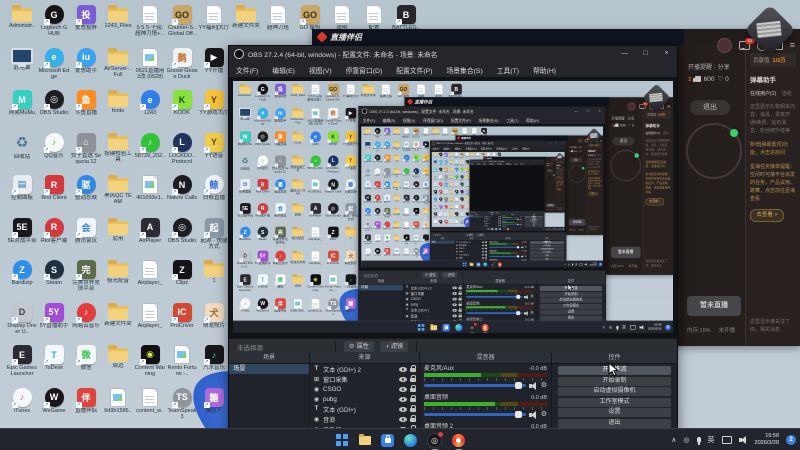 The image size is (800, 450). Describe the element at coordinates (86, 280) in the screenshot. I see `desktop-icon: 完 完美世界竞技平台` at that location.